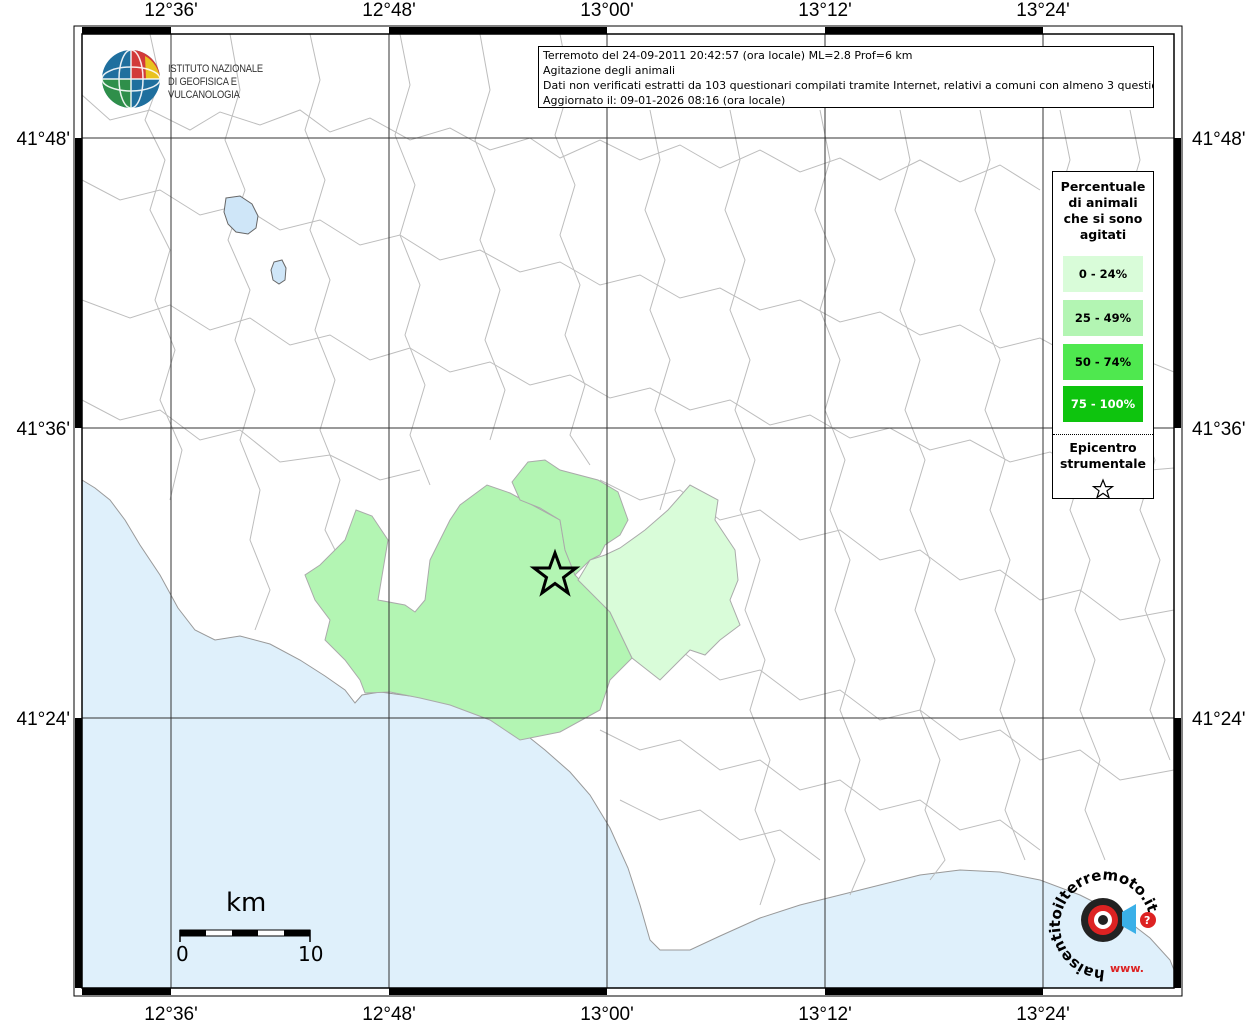  I want to click on legend-star-icon, so click(1103, 488).